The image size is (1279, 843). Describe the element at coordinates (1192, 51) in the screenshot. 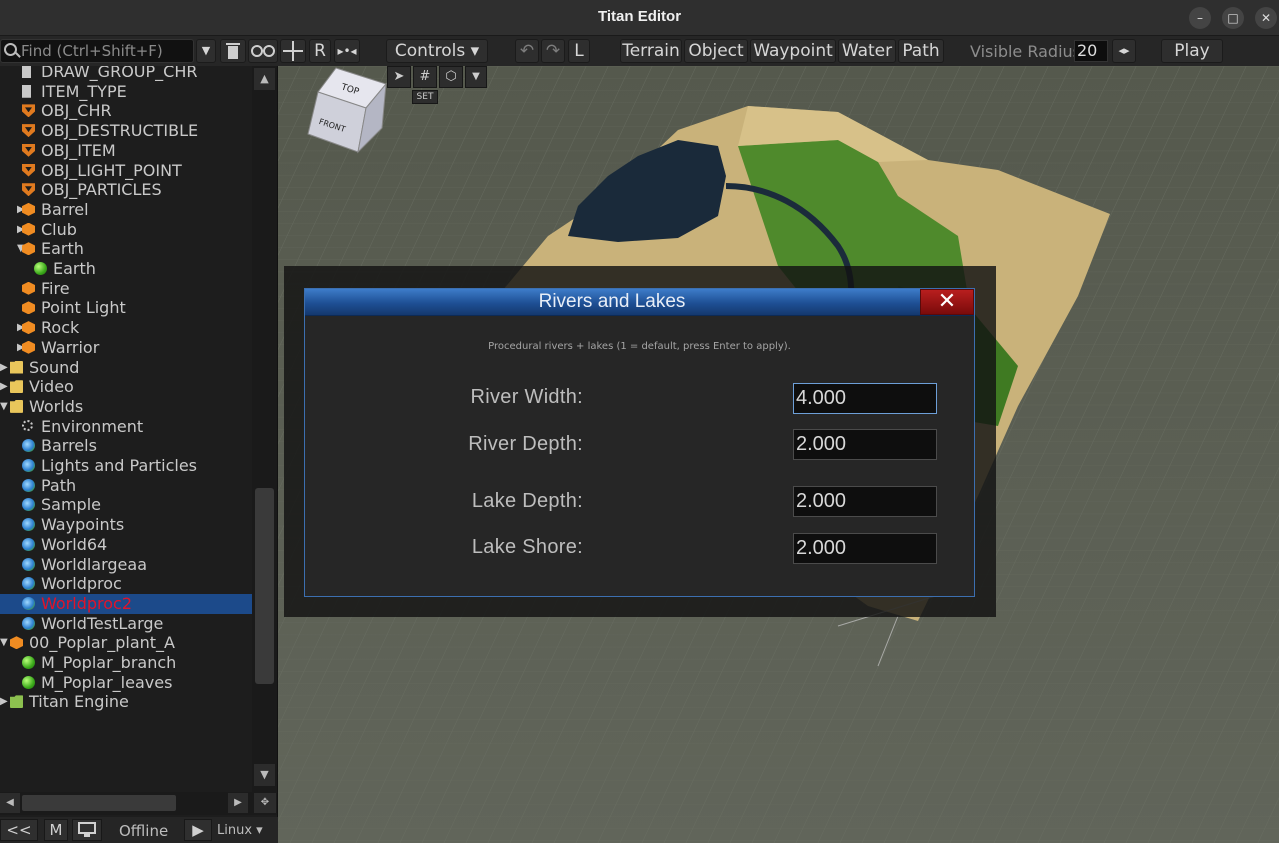

I see `play-button: Play` at that location.